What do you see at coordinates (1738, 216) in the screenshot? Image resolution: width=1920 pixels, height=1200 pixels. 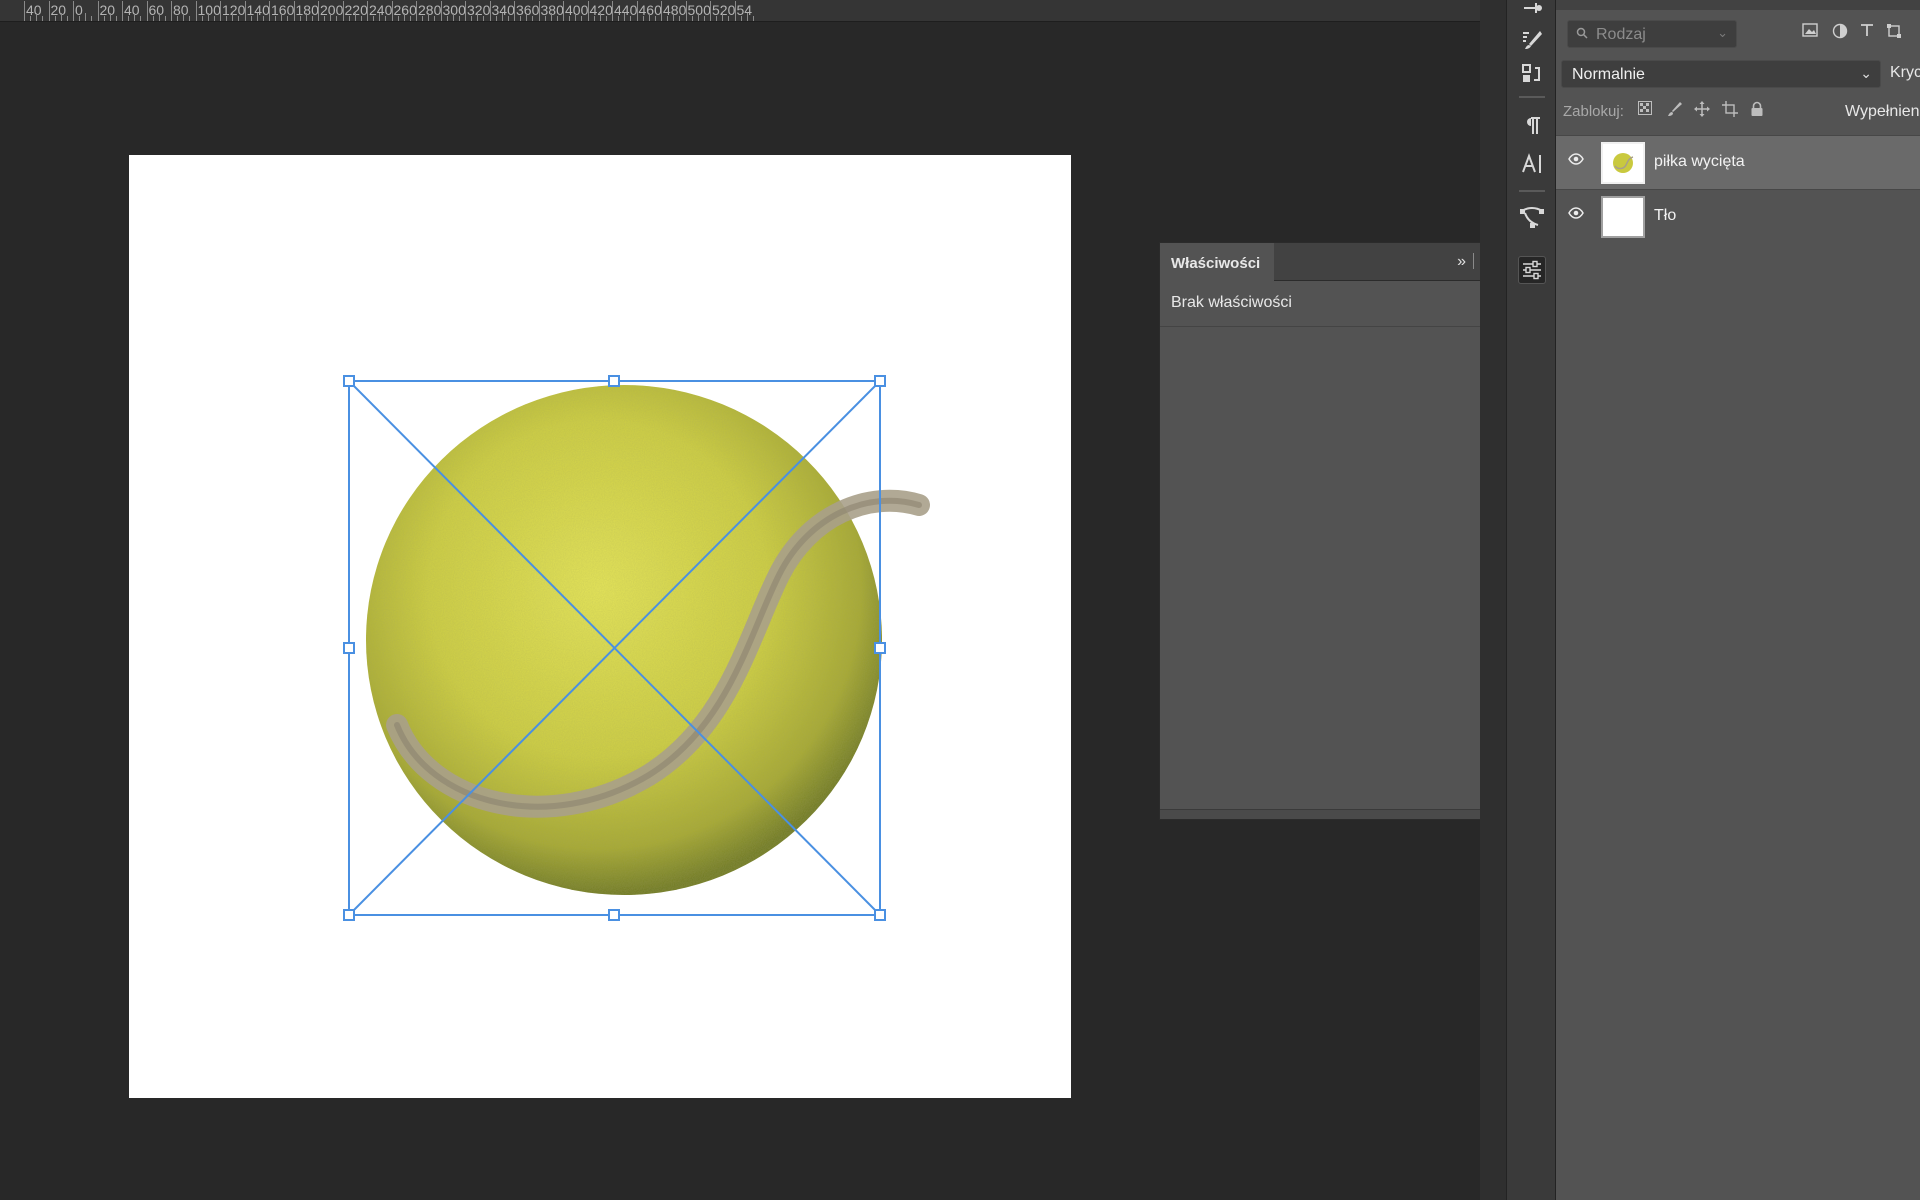 I see `layer-row-tlo: Tło` at bounding box center [1738, 216].